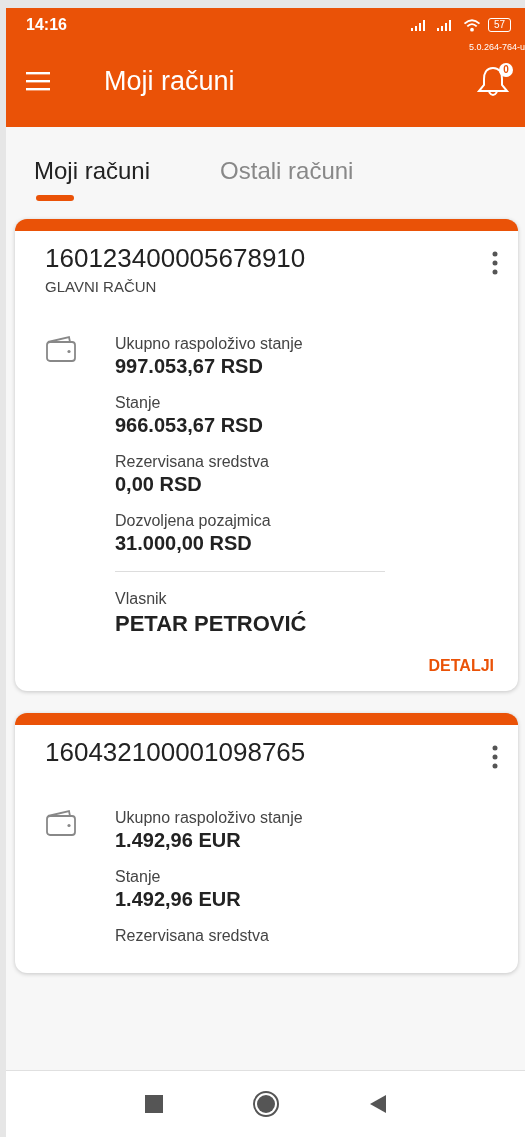 This screenshot has height=1137, width=525. Describe the element at coordinates (506, 70) in the screenshot. I see `notification-count: 0` at that location.